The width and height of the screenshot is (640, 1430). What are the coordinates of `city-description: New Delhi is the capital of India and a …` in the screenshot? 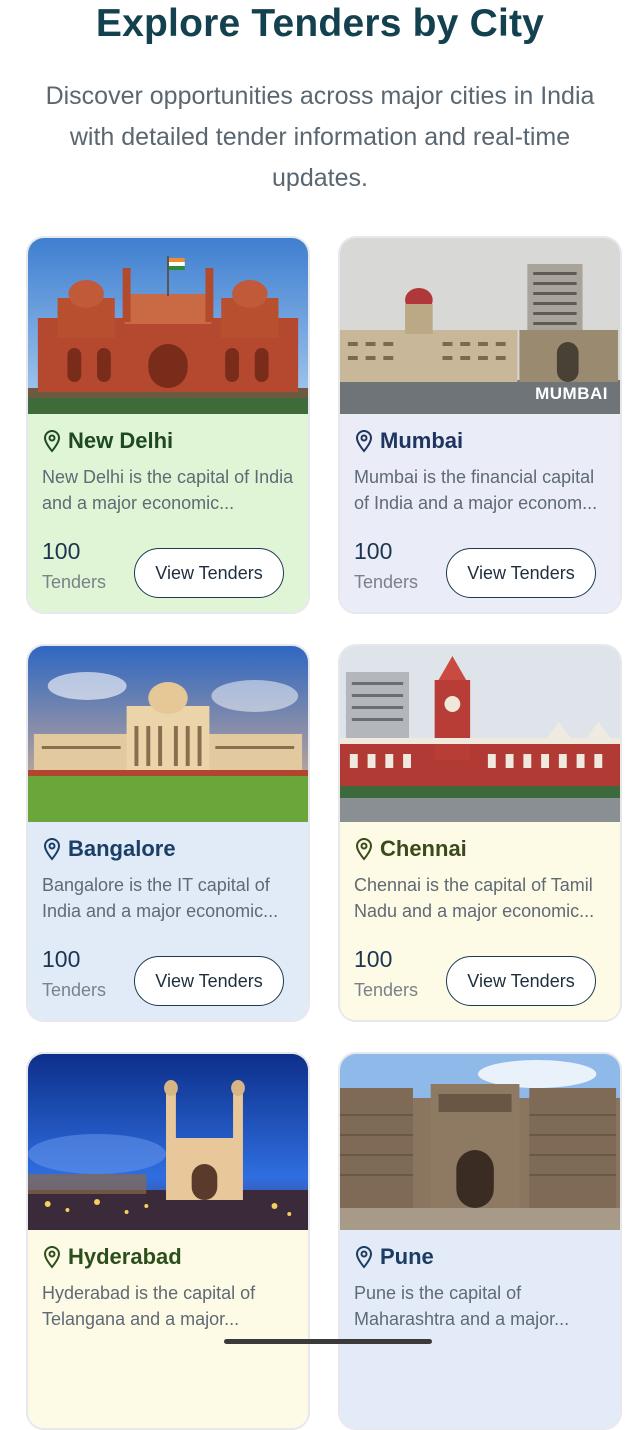 It's located at (168, 490).